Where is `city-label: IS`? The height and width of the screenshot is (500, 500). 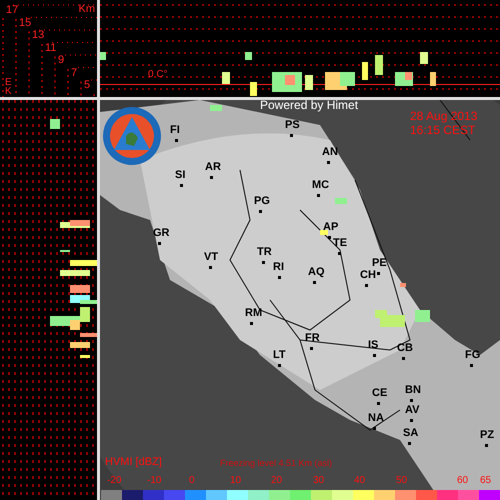
city-label: IS is located at coordinates (373, 345).